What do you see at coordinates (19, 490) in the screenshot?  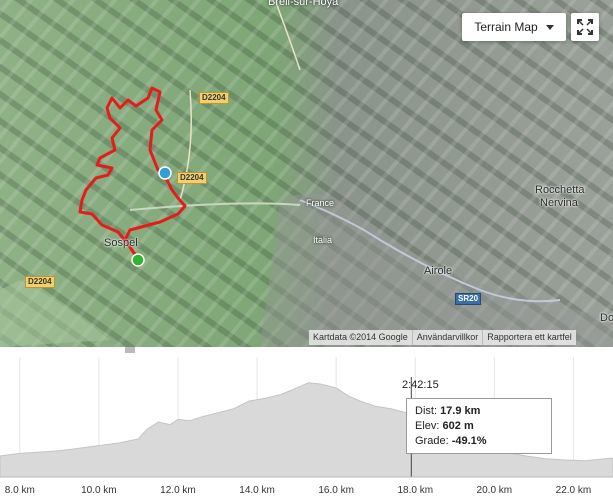 I see `x-tick-label: 8.0 km` at bounding box center [19, 490].